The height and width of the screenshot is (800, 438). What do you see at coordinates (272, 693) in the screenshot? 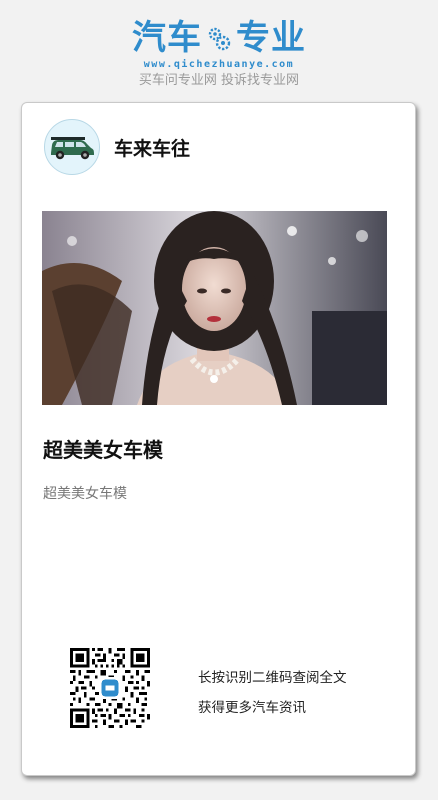
I see `qr-caption: 长按识别二维码查阅全文 获得更多汽车资讯` at bounding box center [272, 693].